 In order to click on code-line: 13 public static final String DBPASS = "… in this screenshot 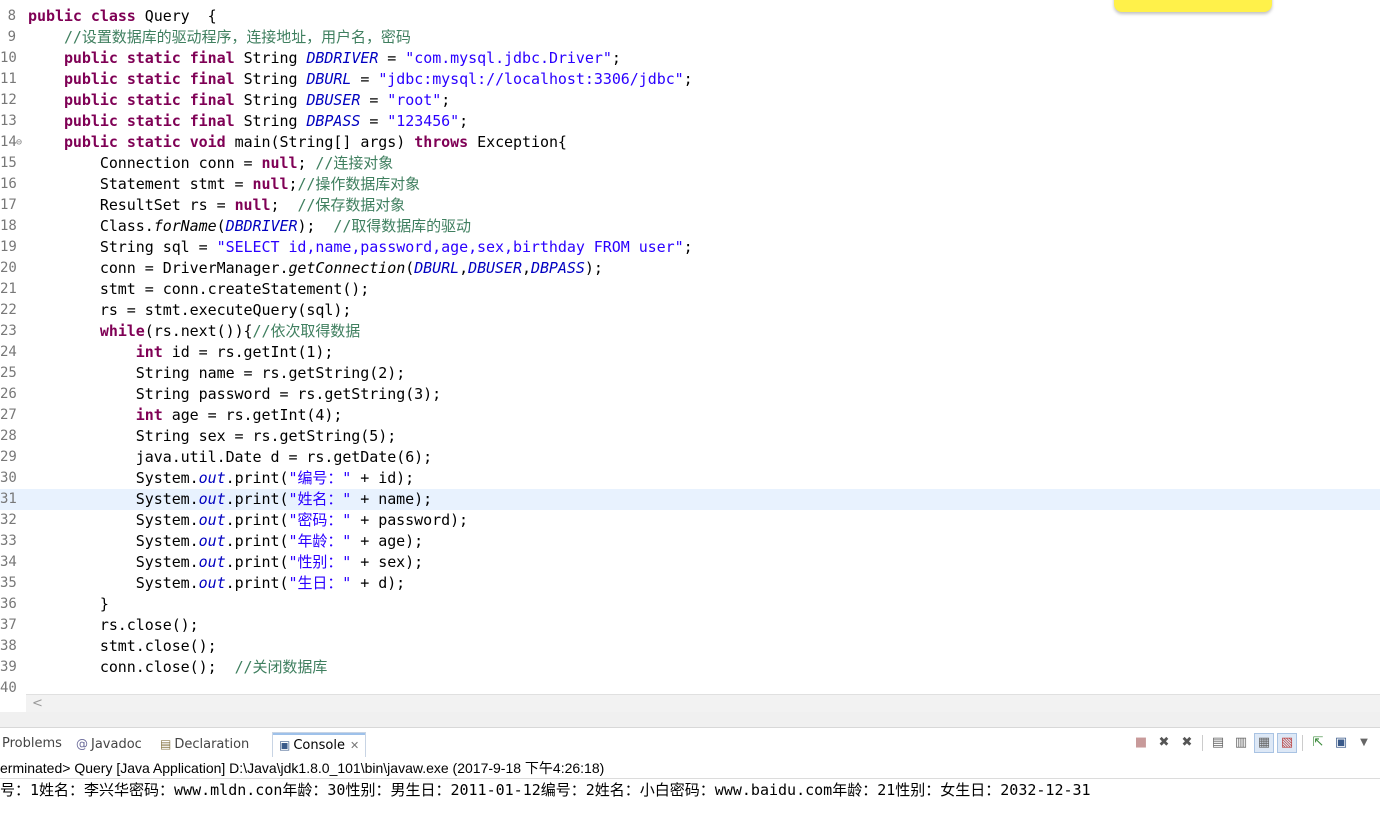, I will do `click(690, 121)`.